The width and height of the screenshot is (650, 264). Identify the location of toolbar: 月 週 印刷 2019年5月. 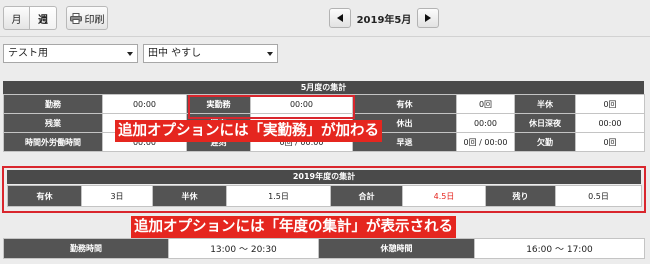
(325, 18).